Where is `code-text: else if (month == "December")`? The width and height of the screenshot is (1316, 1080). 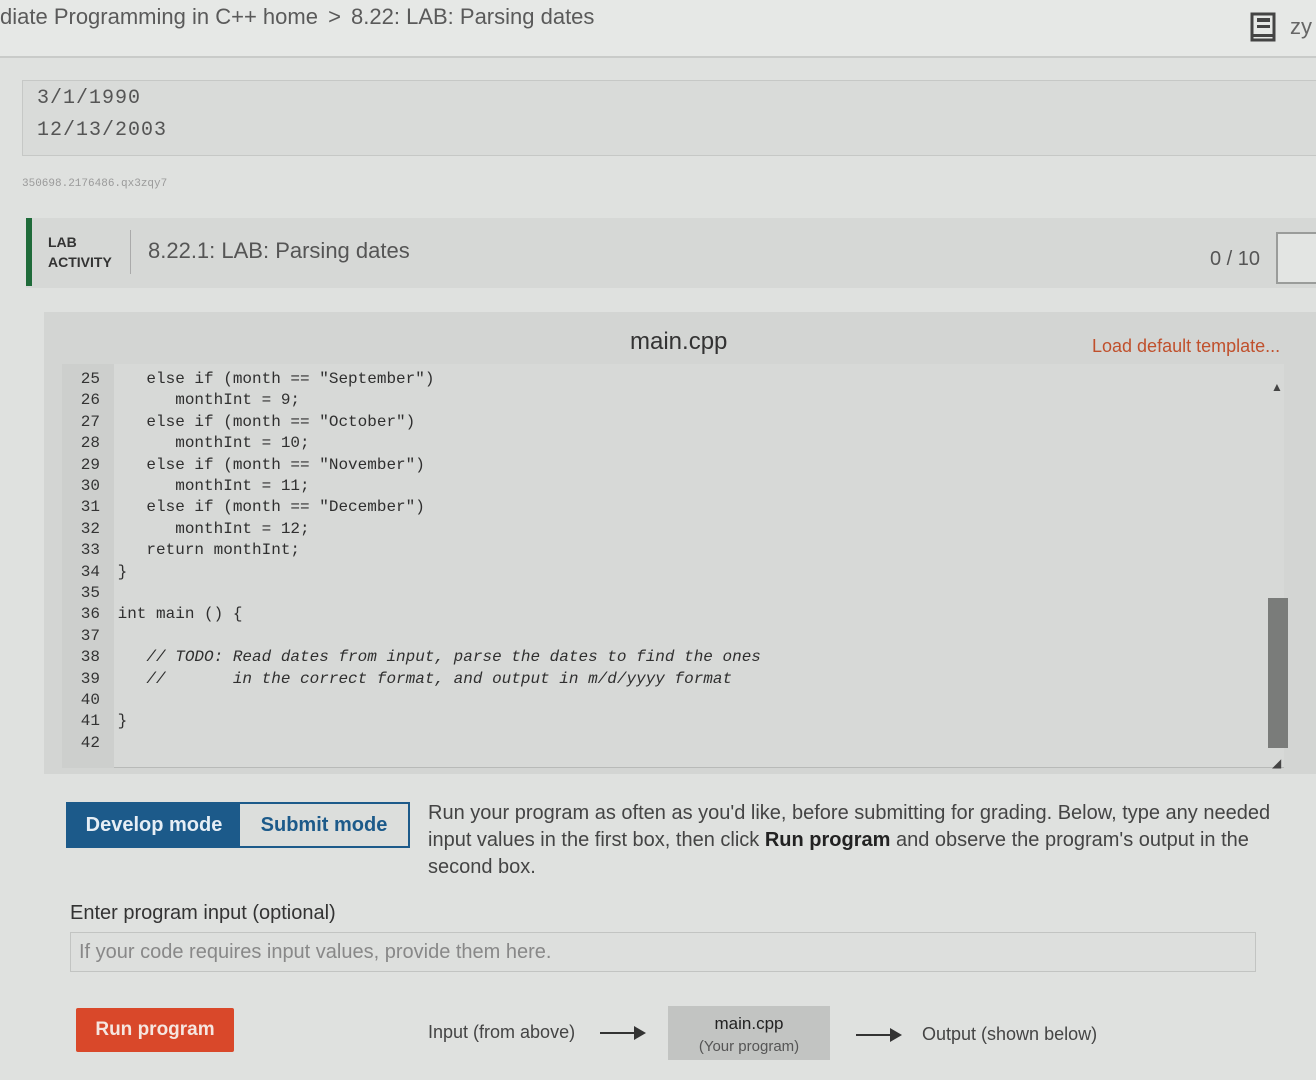 code-text: else if (month == "December") is located at coordinates (266, 507).